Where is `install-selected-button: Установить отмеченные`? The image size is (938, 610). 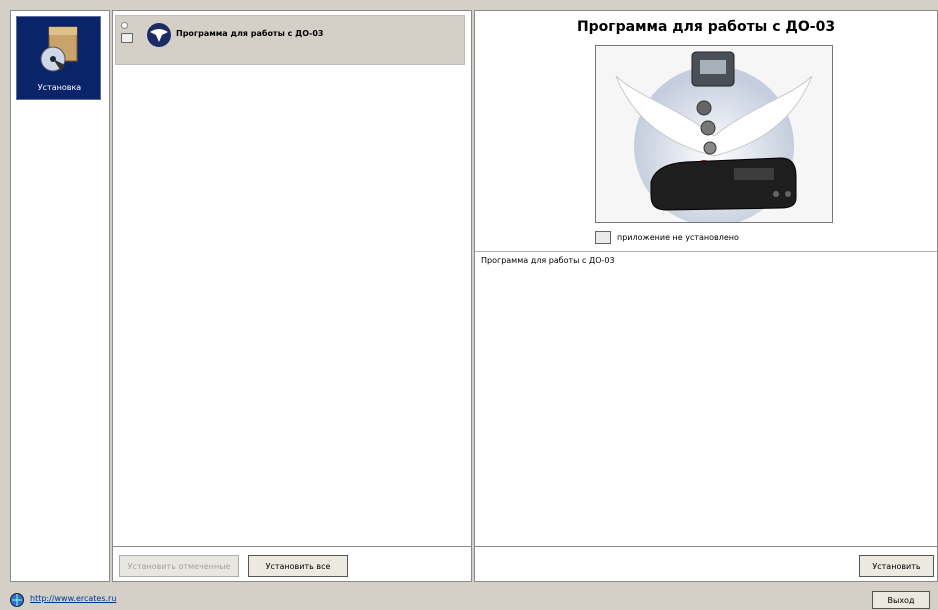
install-selected-button: Установить отмеченные is located at coordinates (179, 566).